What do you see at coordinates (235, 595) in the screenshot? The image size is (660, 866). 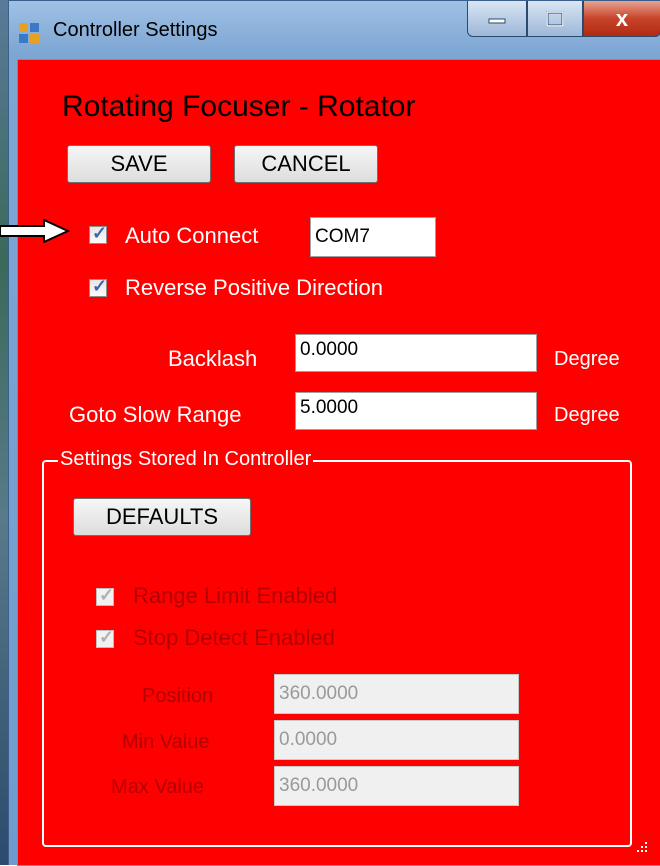 I see `range-limit-label: Range Limit Enabled` at bounding box center [235, 595].